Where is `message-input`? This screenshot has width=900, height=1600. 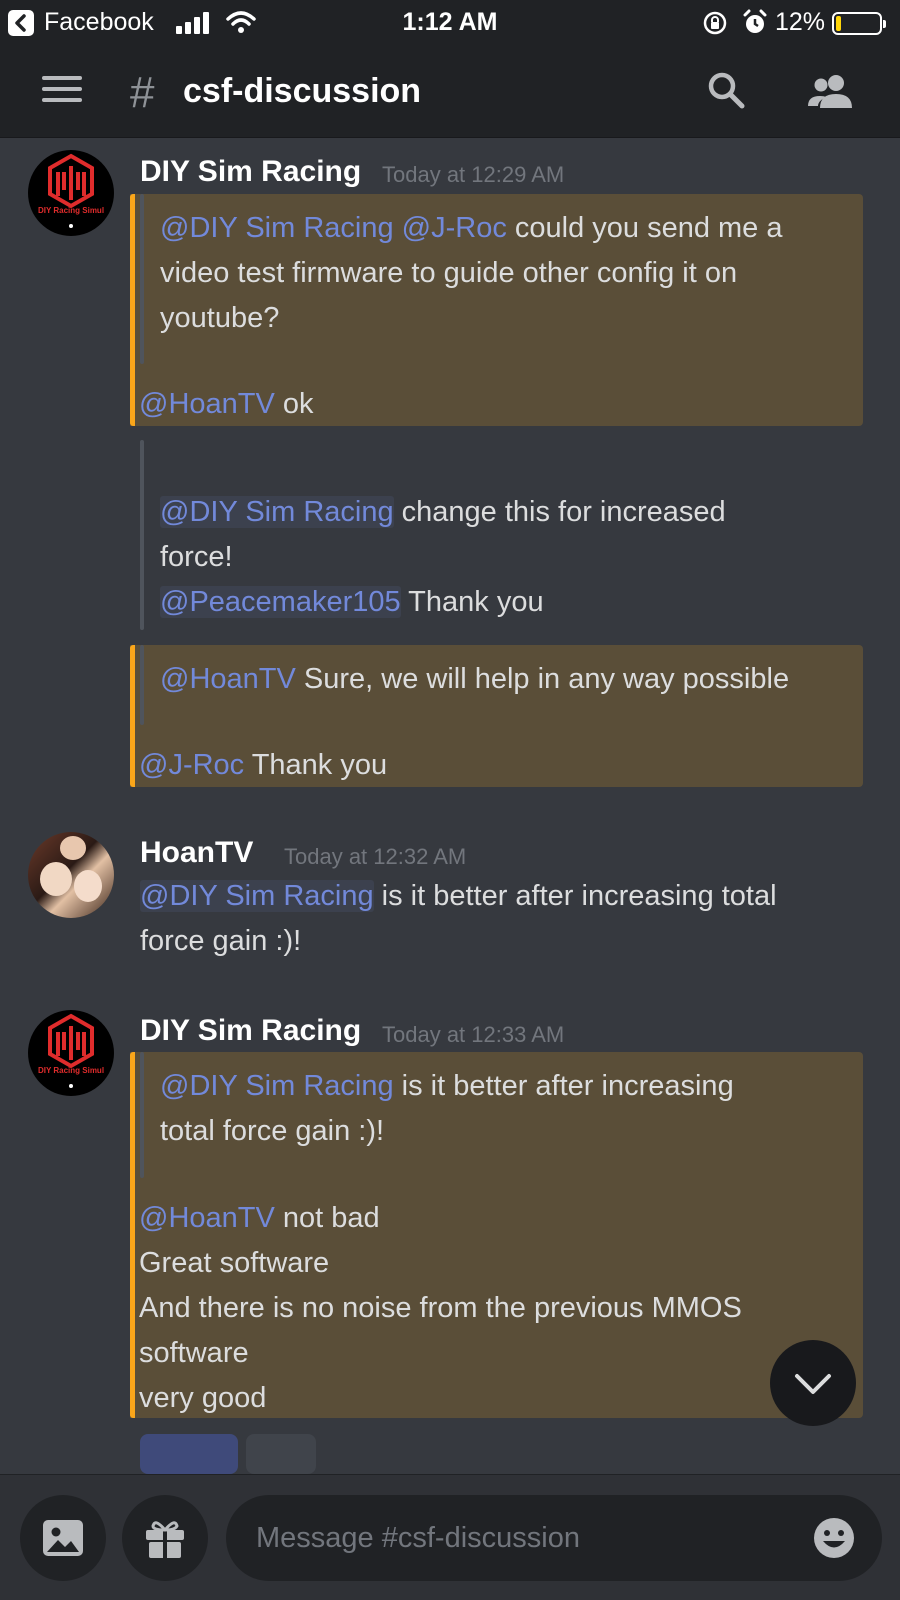
message-input is located at coordinates (516, 1538).